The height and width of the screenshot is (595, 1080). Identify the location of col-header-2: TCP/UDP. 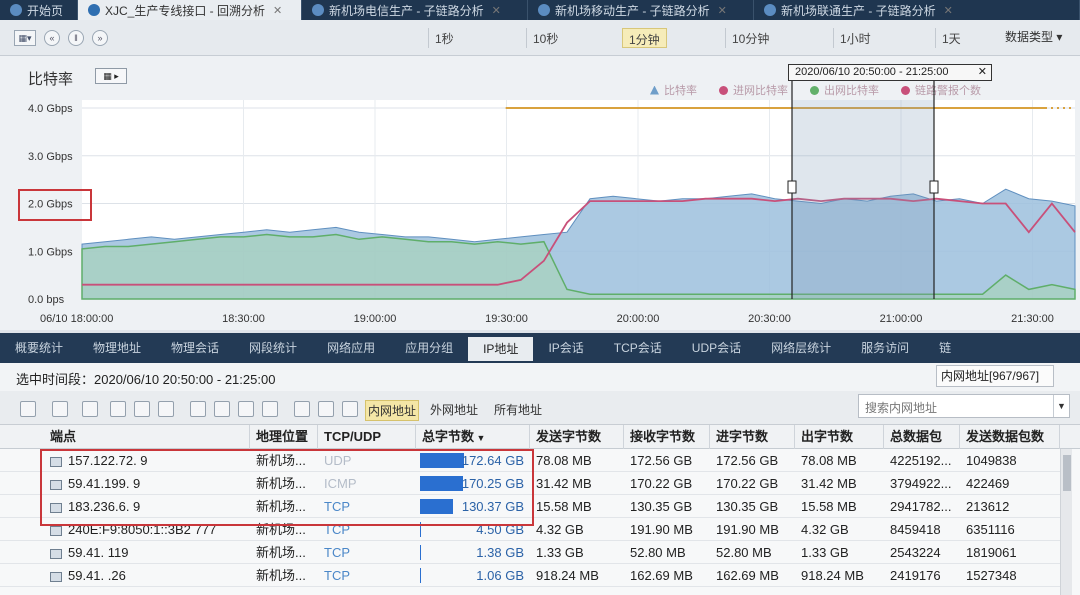
(367, 437).